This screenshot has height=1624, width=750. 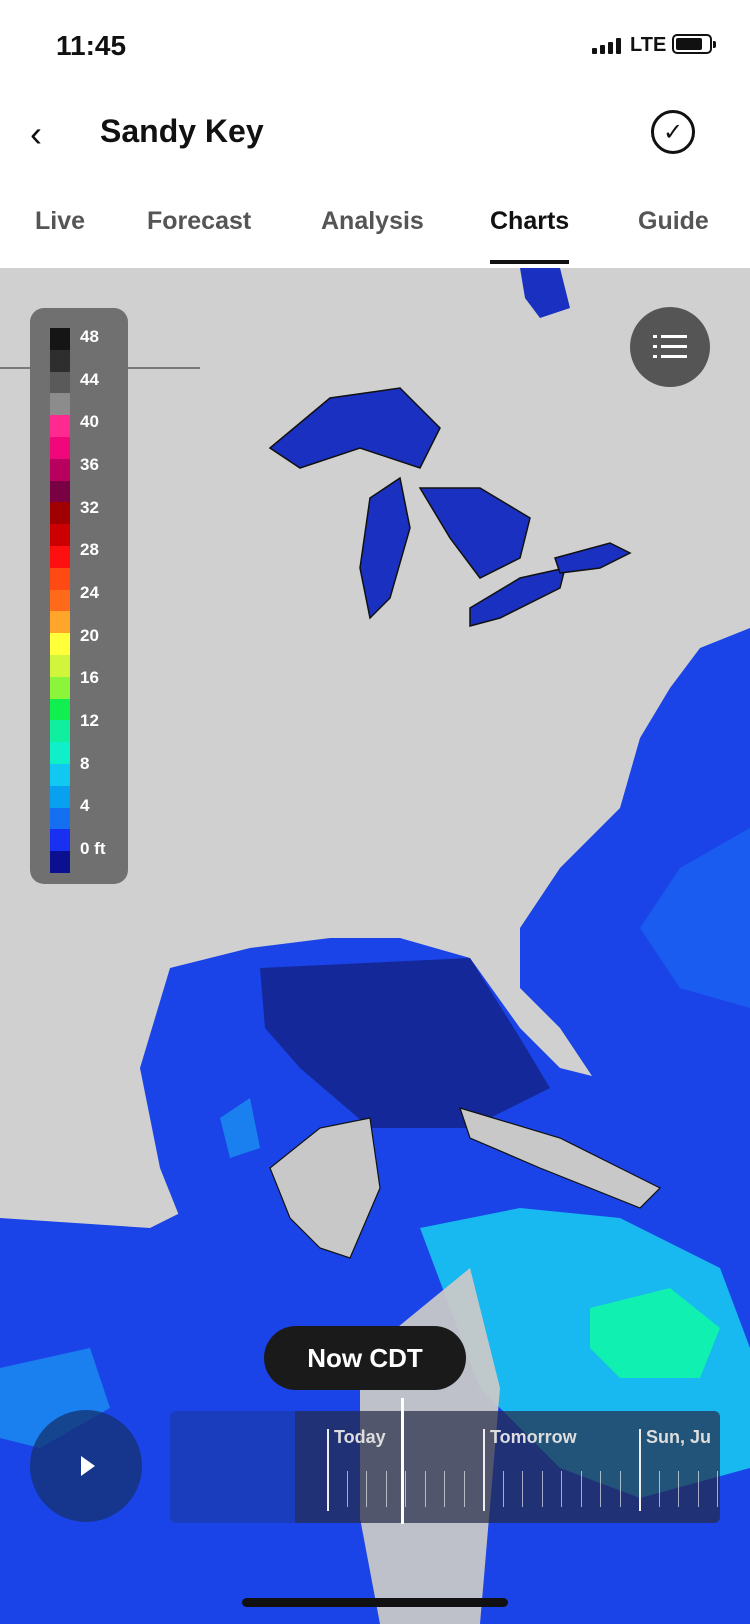 What do you see at coordinates (199, 221) in the screenshot?
I see `tab-forecast: Forecast` at bounding box center [199, 221].